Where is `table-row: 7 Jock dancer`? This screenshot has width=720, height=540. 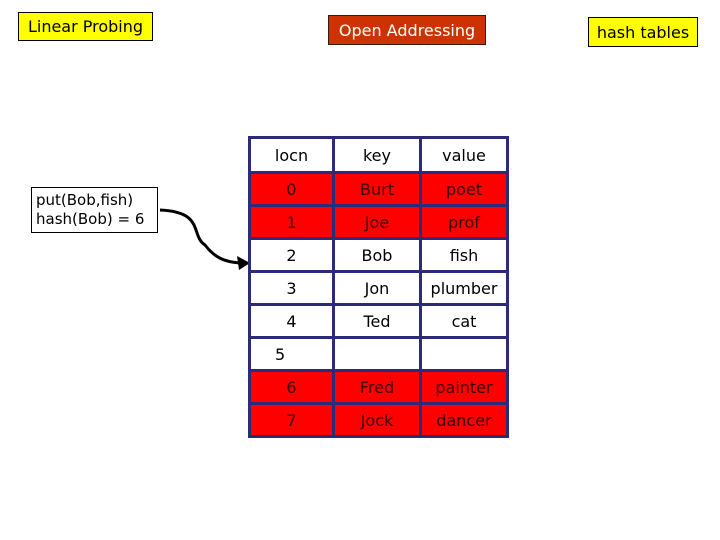
table-row: 7 Jock dancer is located at coordinates (378, 420).